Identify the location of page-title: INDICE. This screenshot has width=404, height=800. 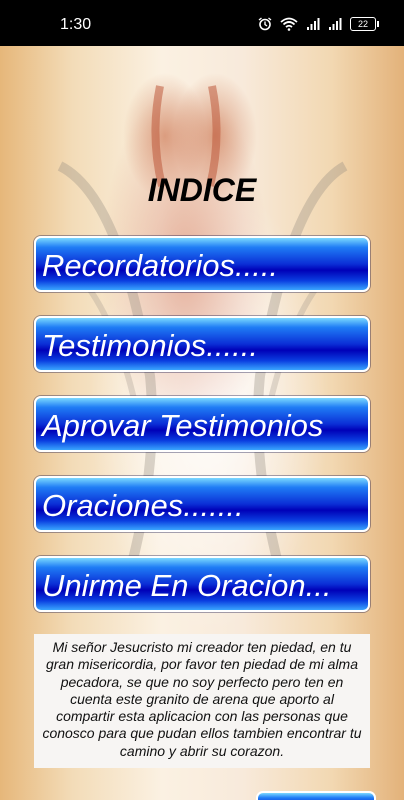
(202, 190).